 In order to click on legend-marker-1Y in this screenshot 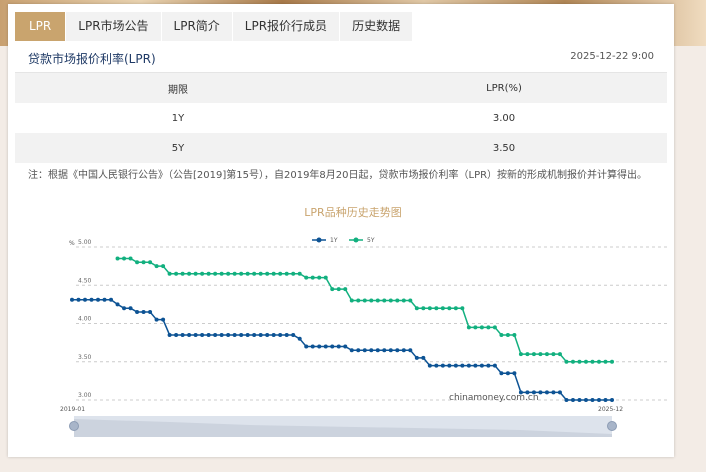, I will do `click(319, 240)`.